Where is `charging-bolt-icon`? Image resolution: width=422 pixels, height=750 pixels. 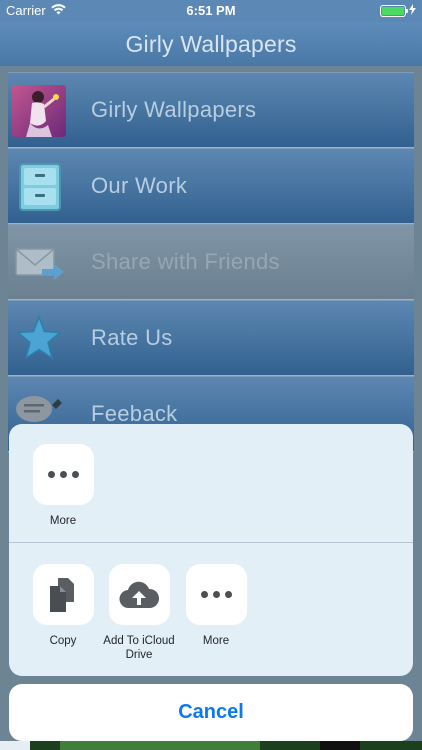 charging-bolt-icon is located at coordinates (412, 11).